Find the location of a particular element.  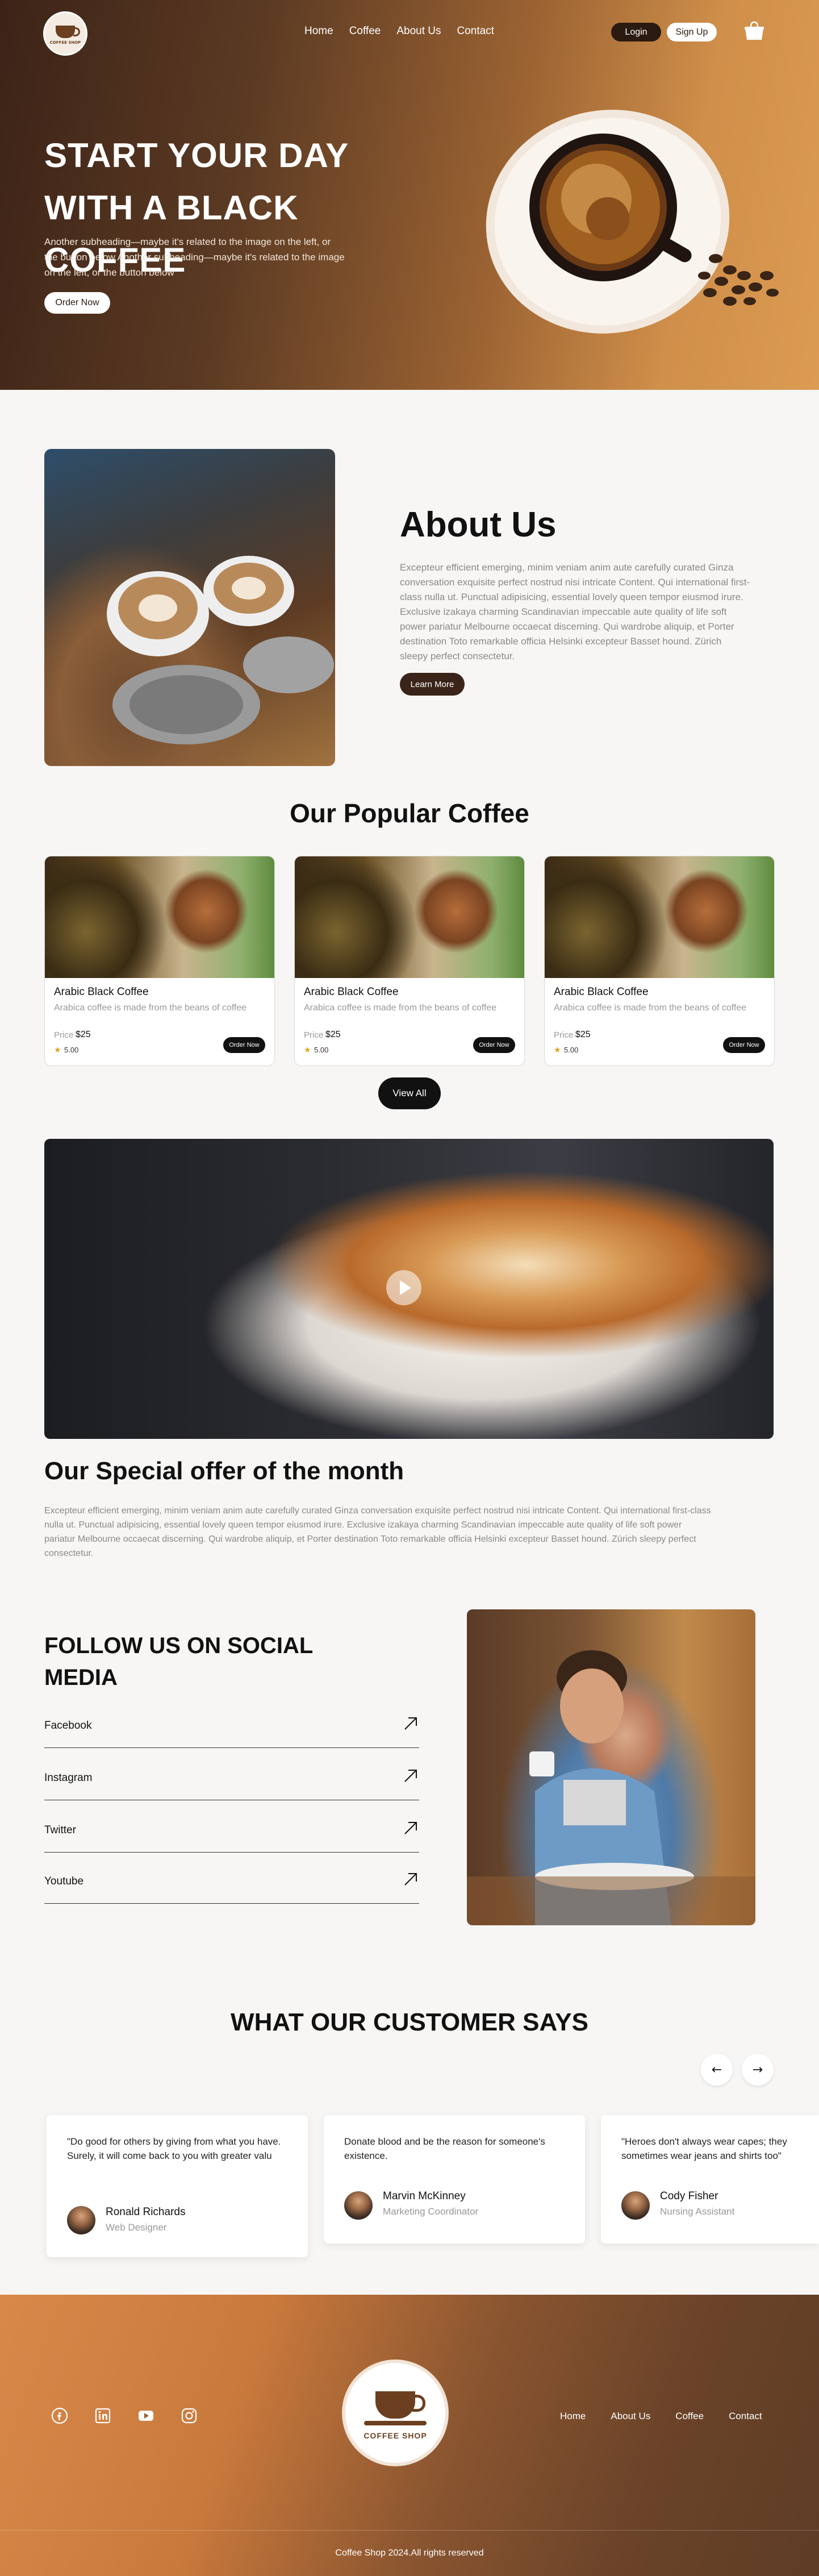

footer-nav-contact: Contact is located at coordinates (745, 2416).